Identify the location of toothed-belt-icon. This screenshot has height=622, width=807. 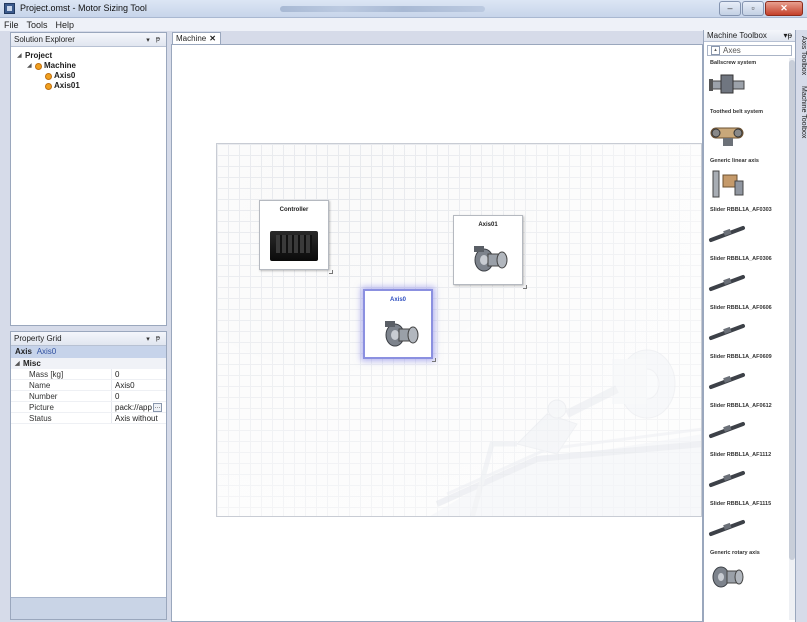
(727, 136).